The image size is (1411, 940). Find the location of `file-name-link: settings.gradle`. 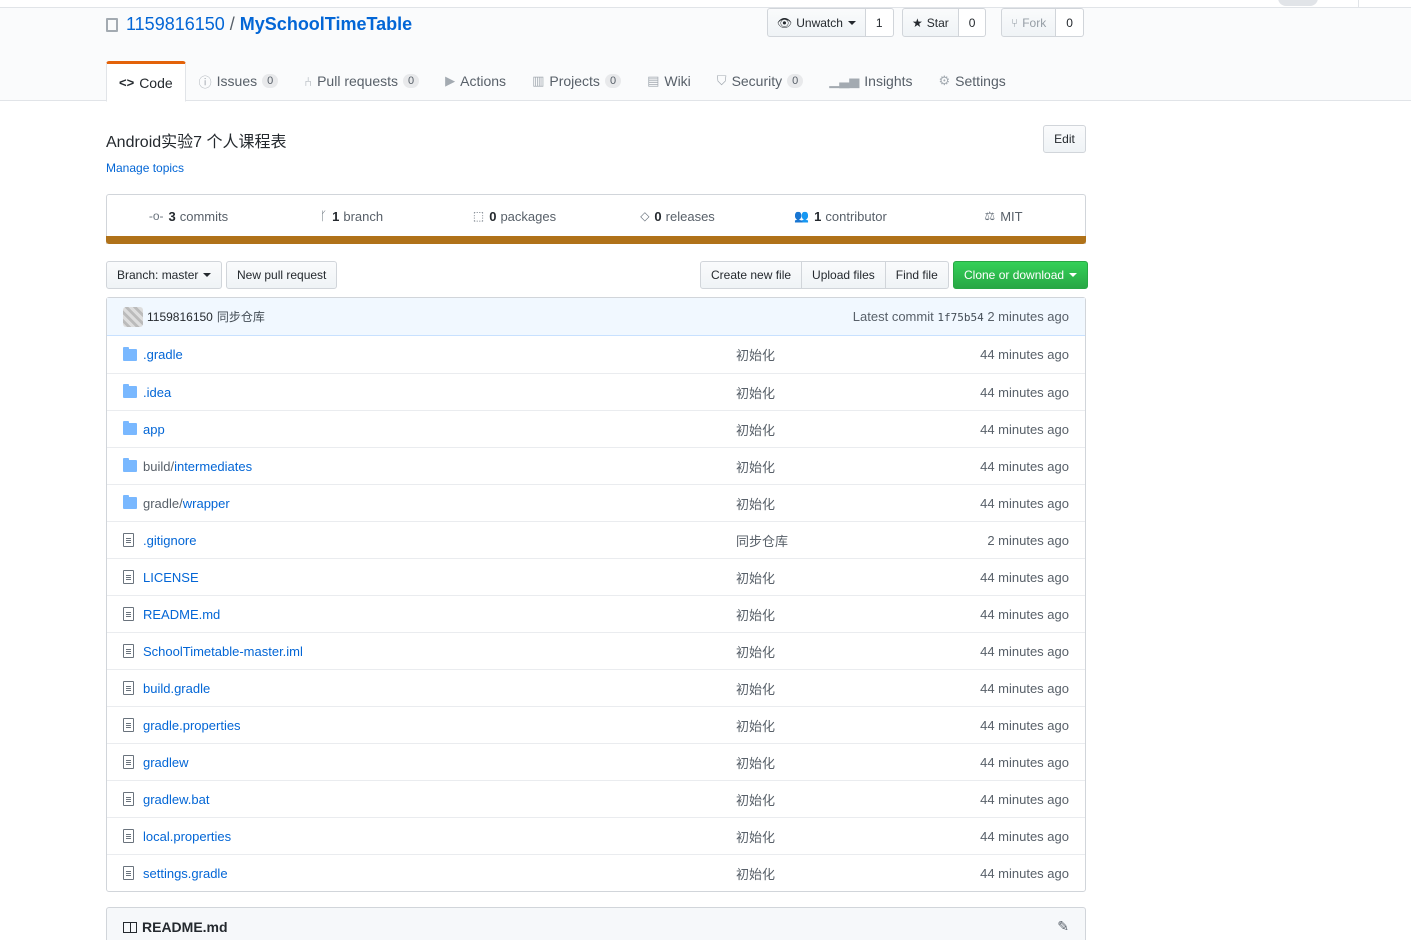

file-name-link: settings.gradle is located at coordinates (185, 873).